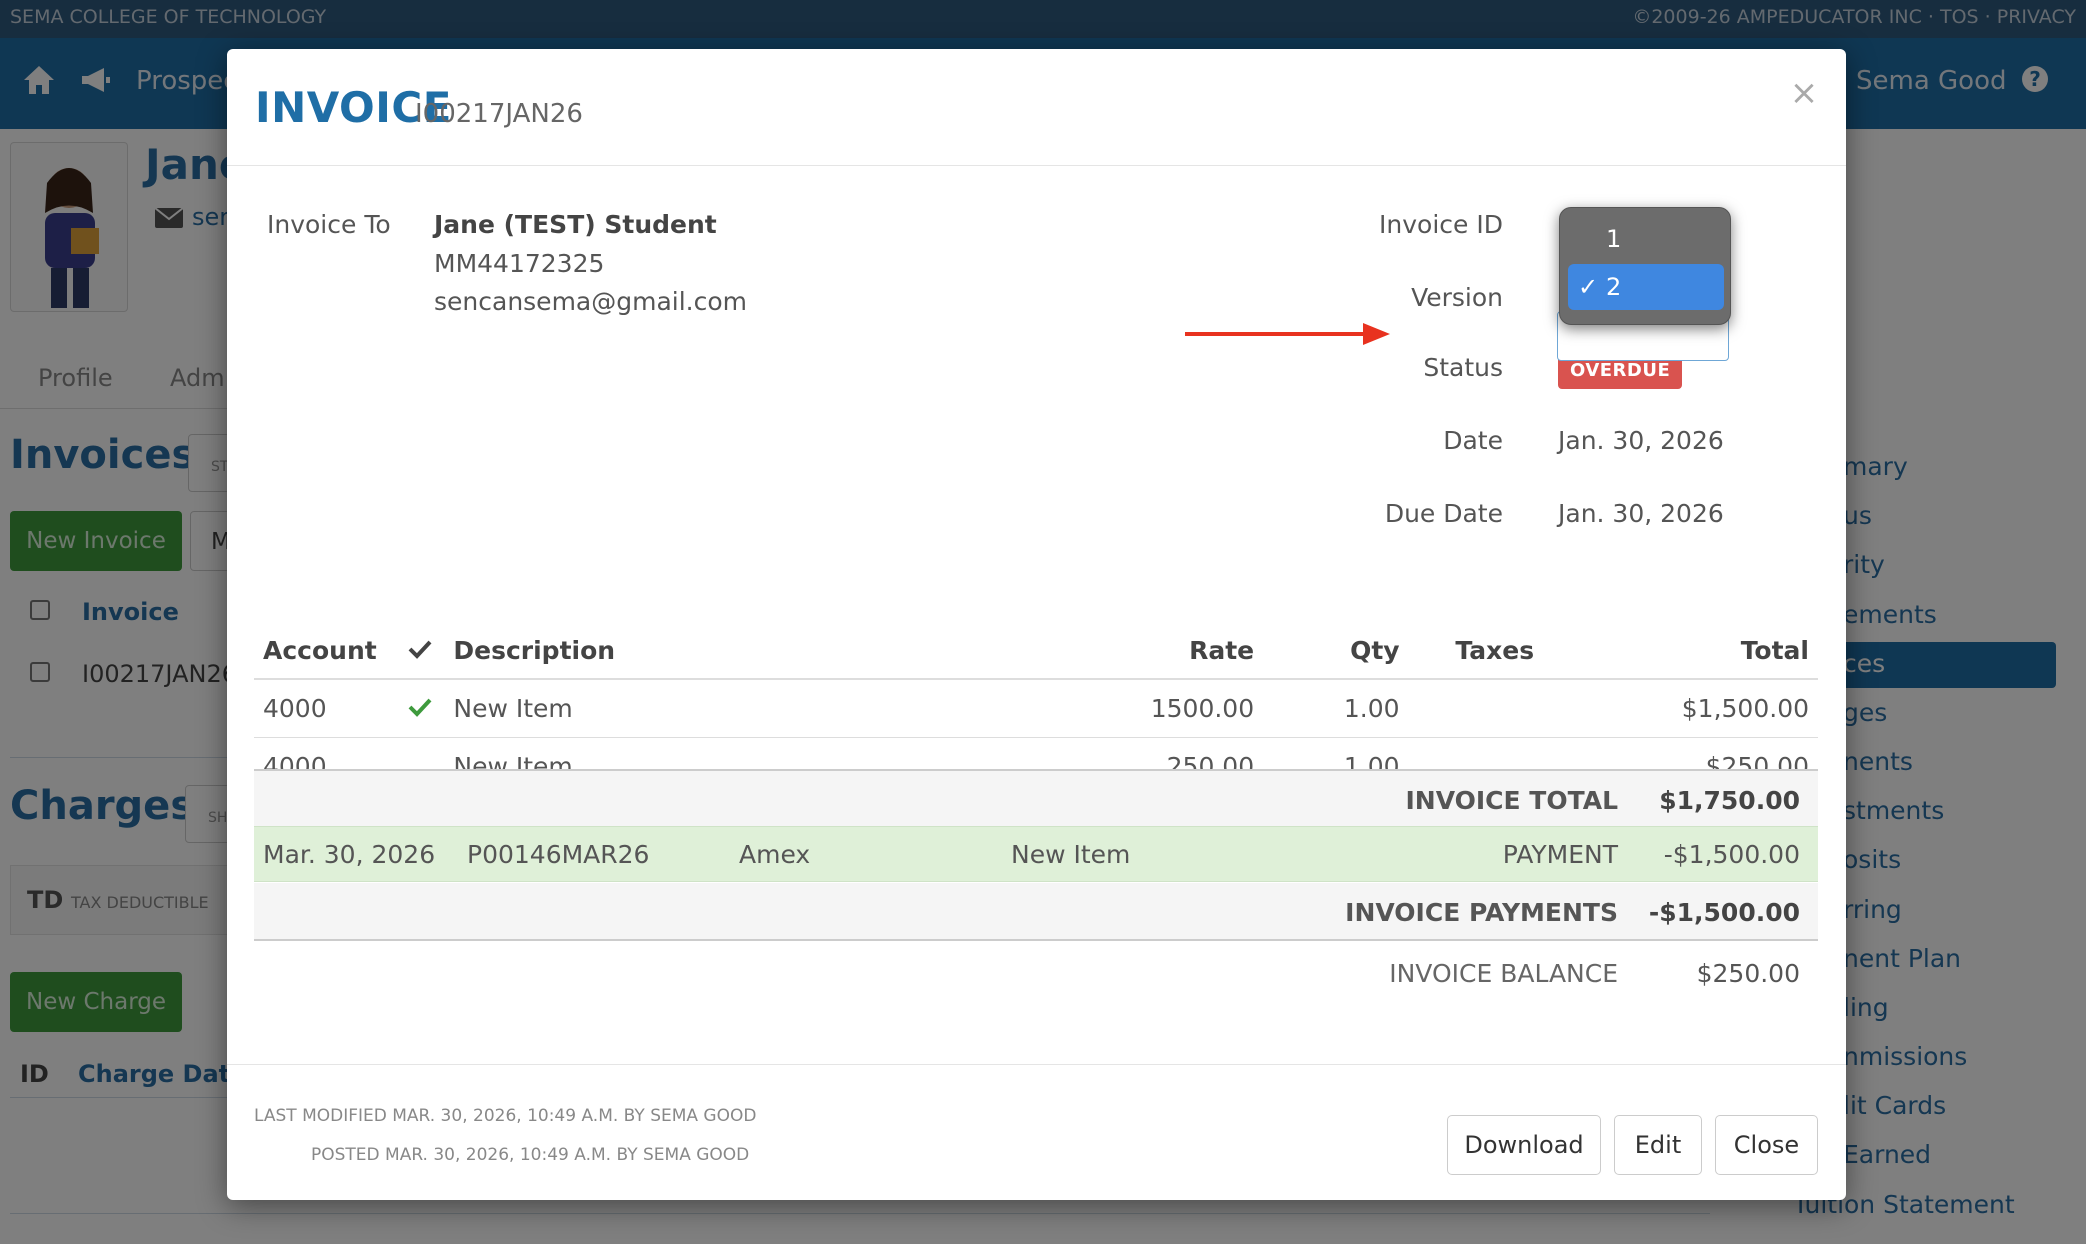  I want to click on invoice-balance-row: INVOICE BALANCE $250.00, so click(1036, 973).